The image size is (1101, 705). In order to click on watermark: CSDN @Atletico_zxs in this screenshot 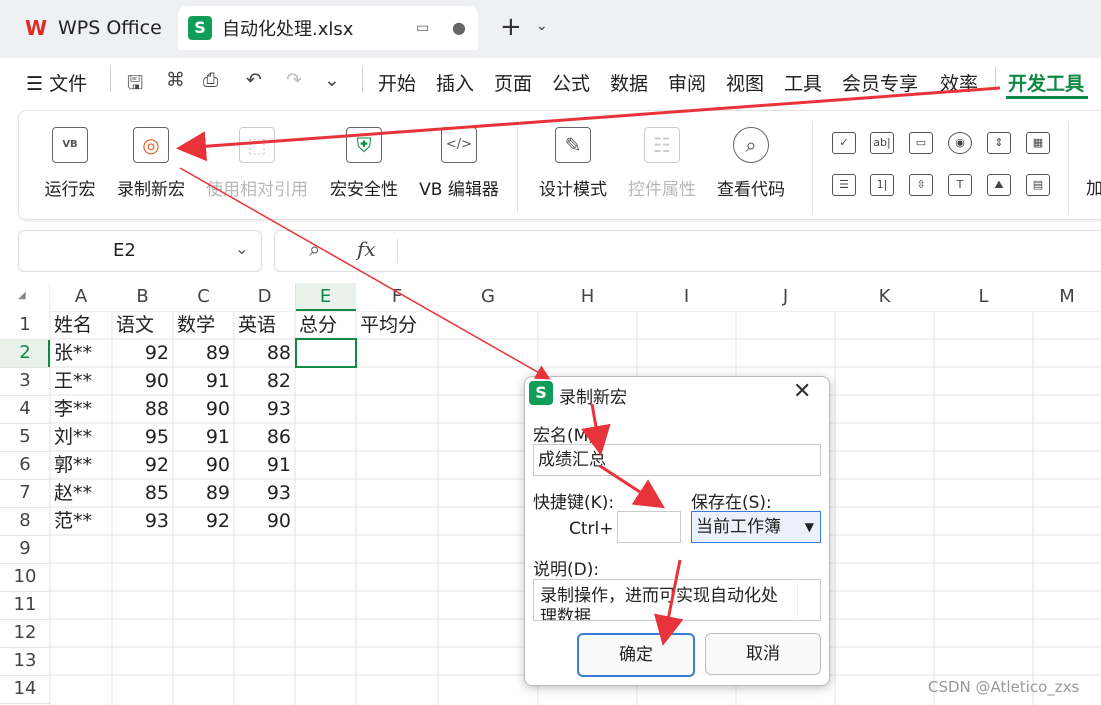, I will do `click(1004, 687)`.